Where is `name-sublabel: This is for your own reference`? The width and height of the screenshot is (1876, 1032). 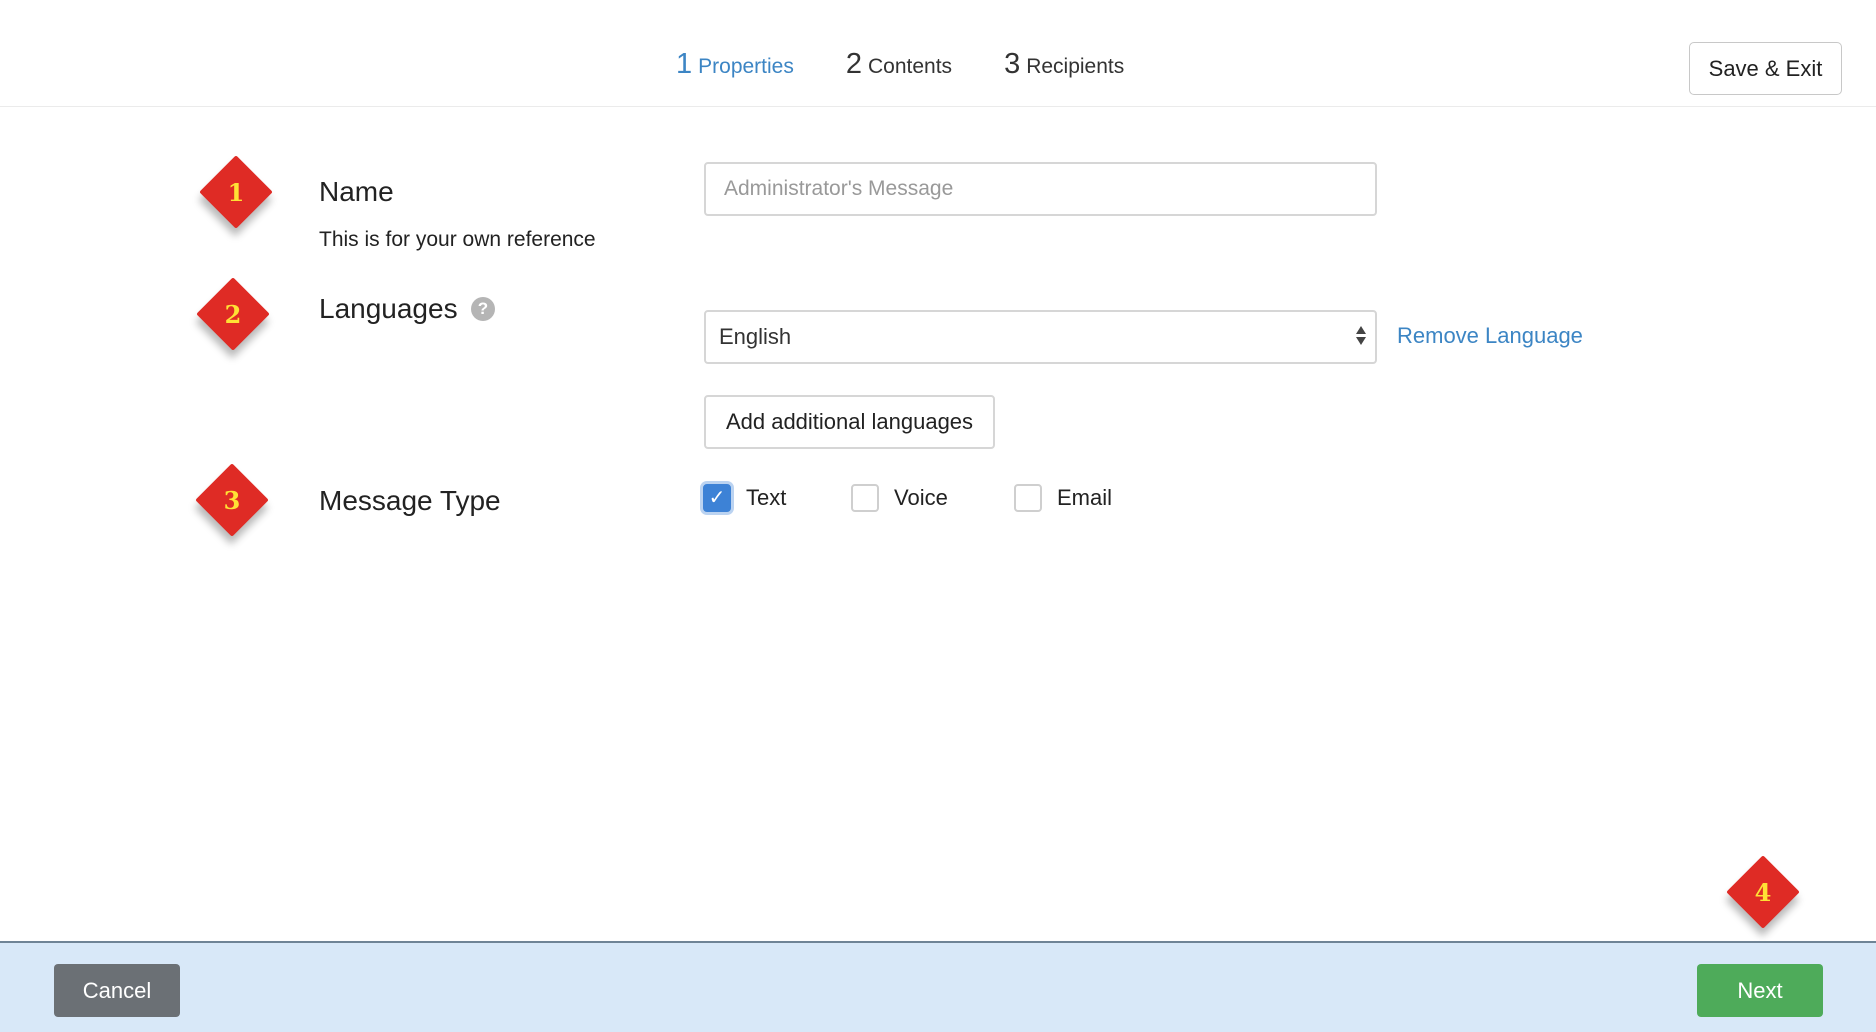 name-sublabel: This is for your own reference is located at coordinates (457, 239).